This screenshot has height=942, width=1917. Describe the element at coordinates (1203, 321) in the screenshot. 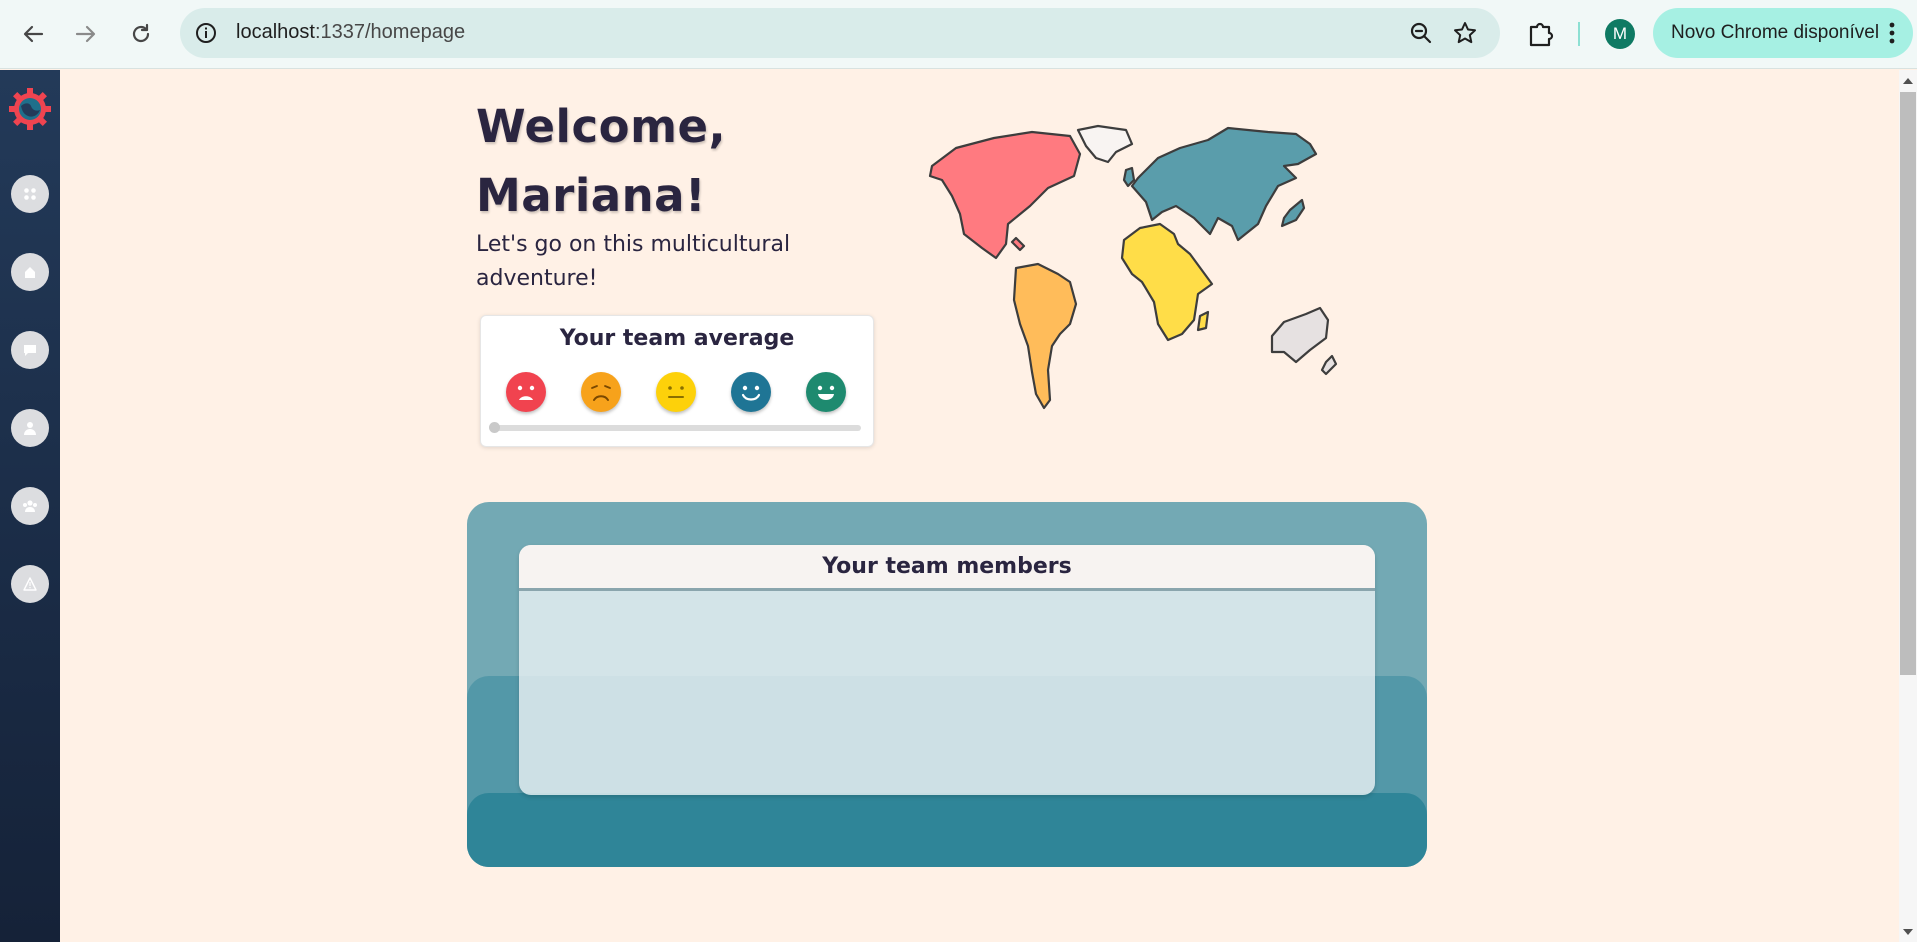

I see `madagascar-shape` at that location.